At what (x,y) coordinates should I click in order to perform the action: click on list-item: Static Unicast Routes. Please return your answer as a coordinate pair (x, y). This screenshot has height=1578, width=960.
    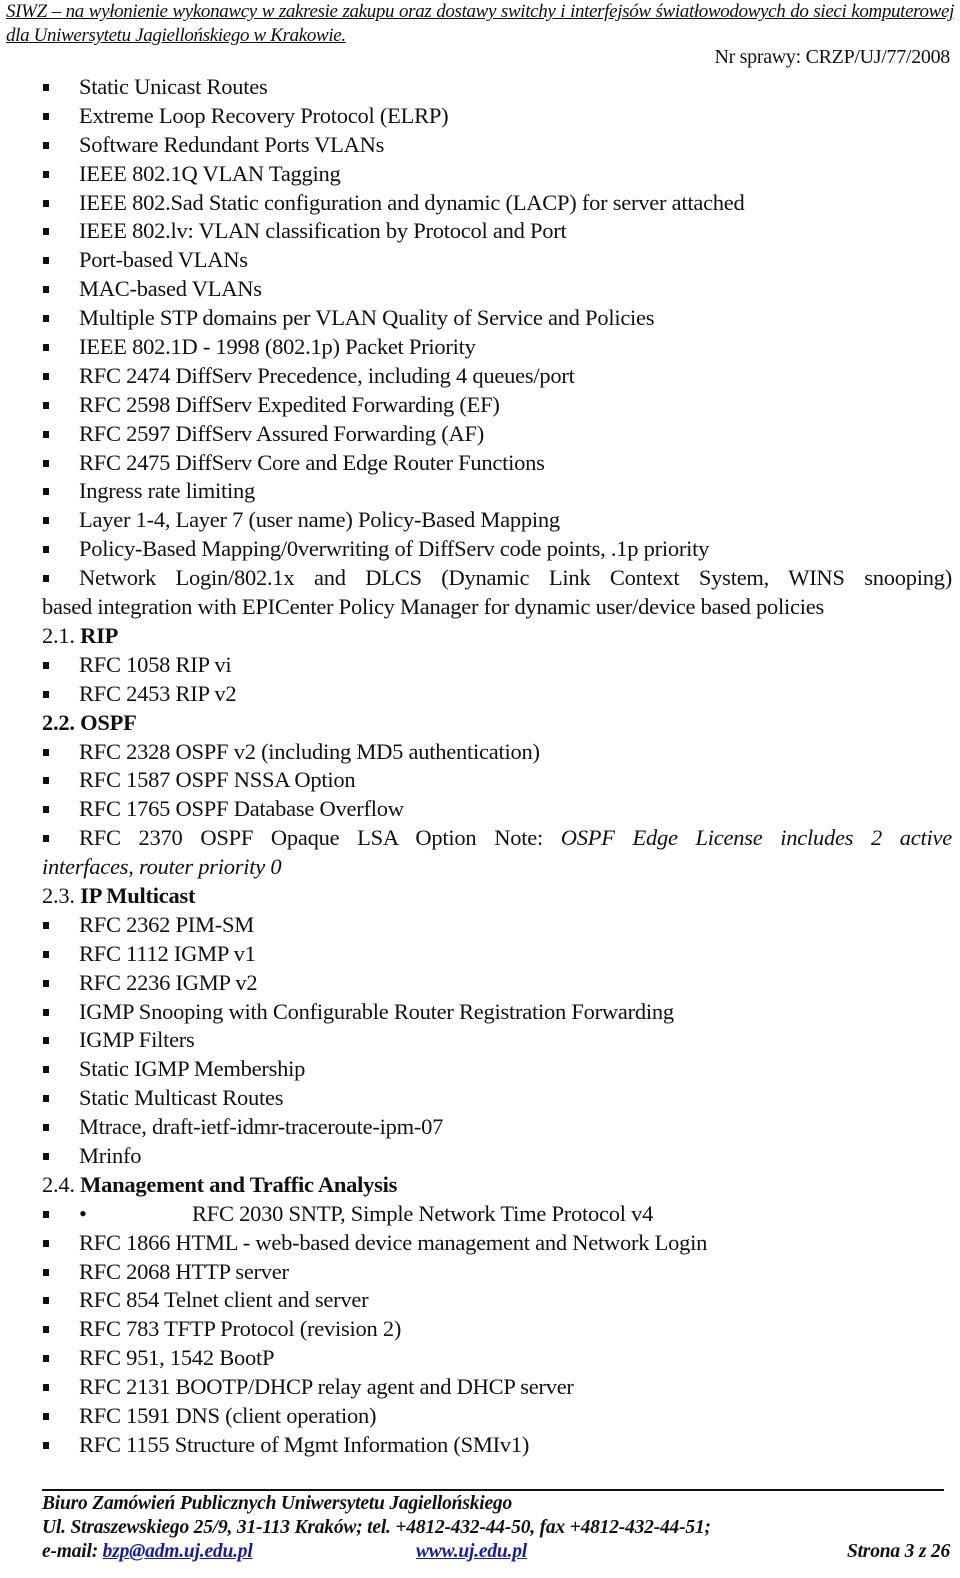
    Looking at the image, I should click on (497, 87).